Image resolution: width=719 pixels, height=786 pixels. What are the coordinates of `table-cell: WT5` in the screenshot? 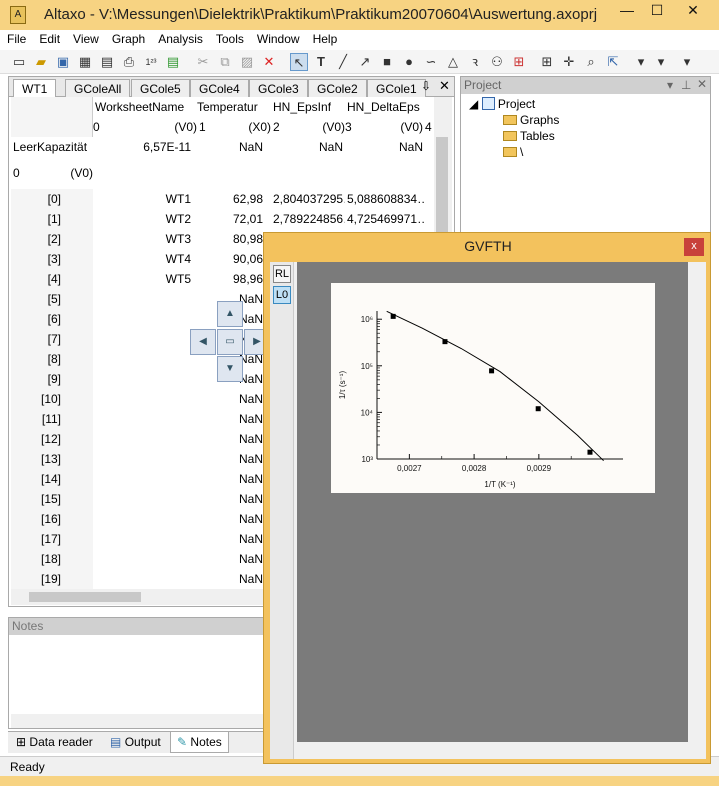 It's located at (143, 279).